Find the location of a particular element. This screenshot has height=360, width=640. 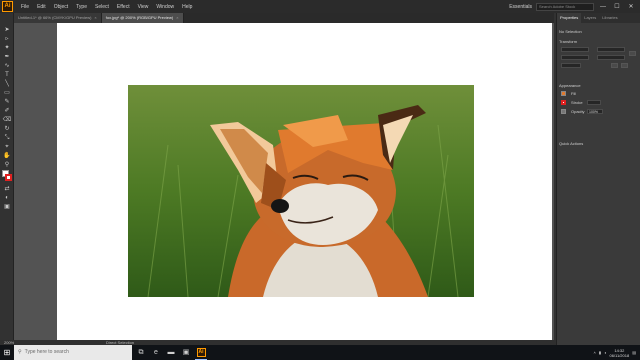

workspace-controls: Essentials Search Adobe Stock — ☐ ✕ is located at coordinates (574, 6).